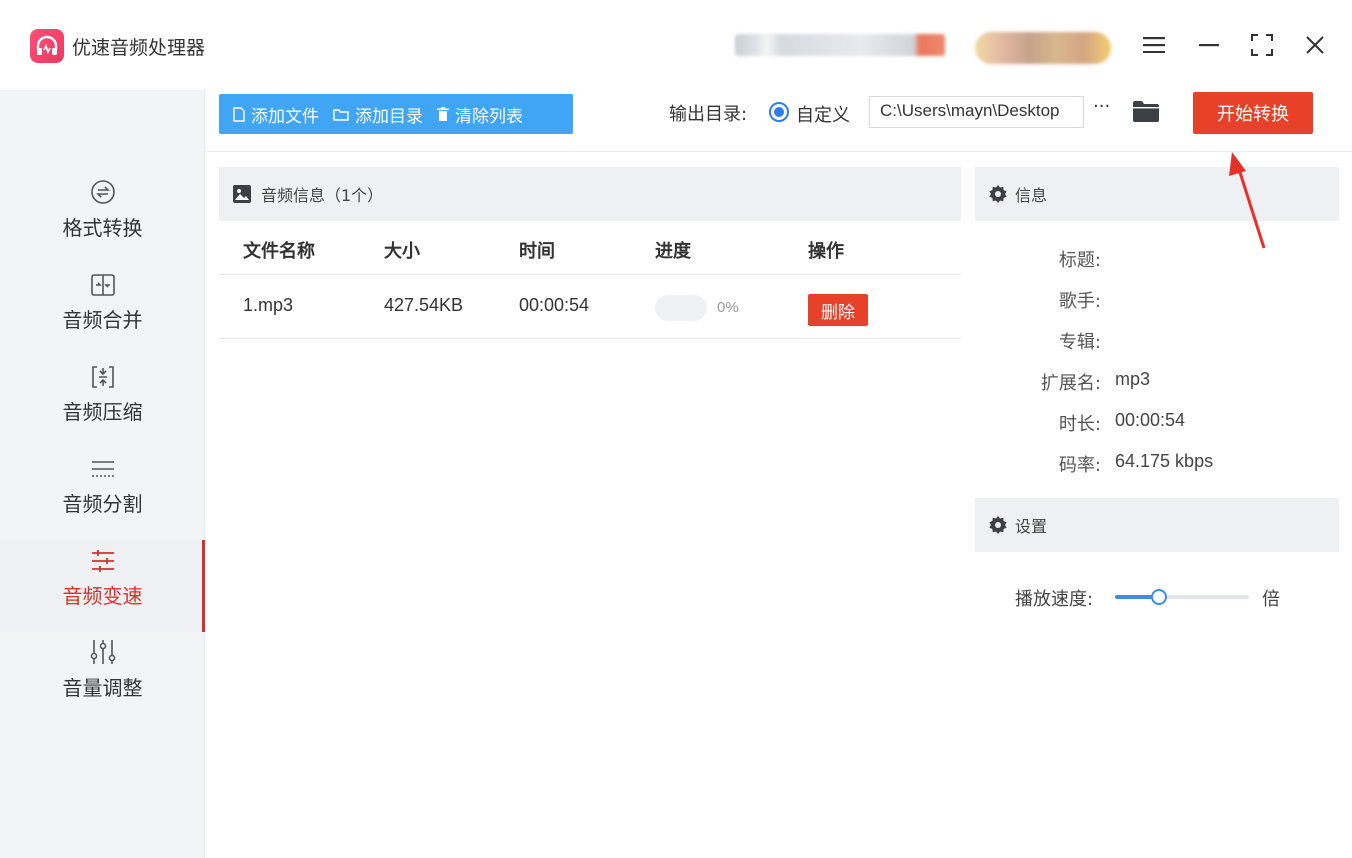 The image size is (1352, 858). Describe the element at coordinates (1070, 383) in the screenshot. I see `info-key: 扩展名:` at that location.